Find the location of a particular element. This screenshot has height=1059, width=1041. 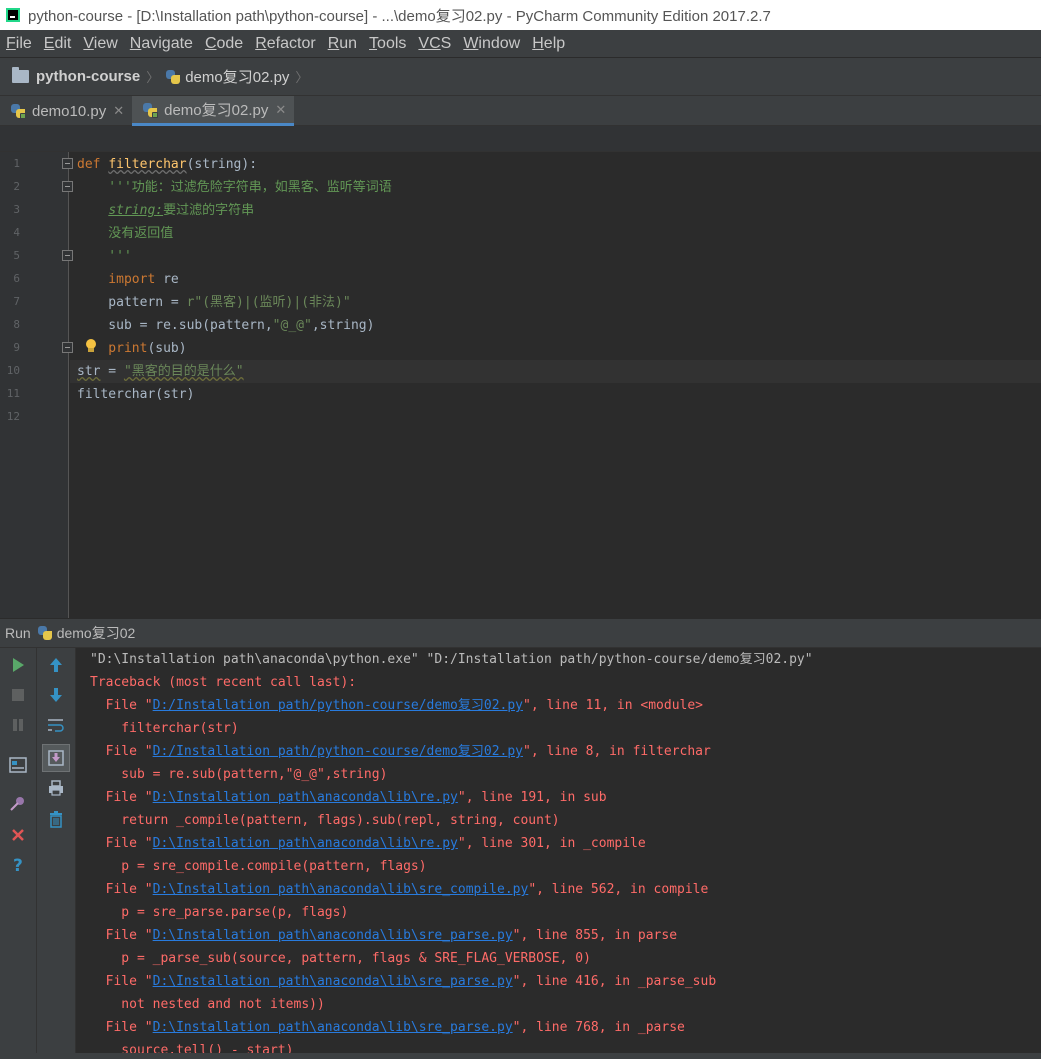

stop-button is located at coordinates (18, 695).